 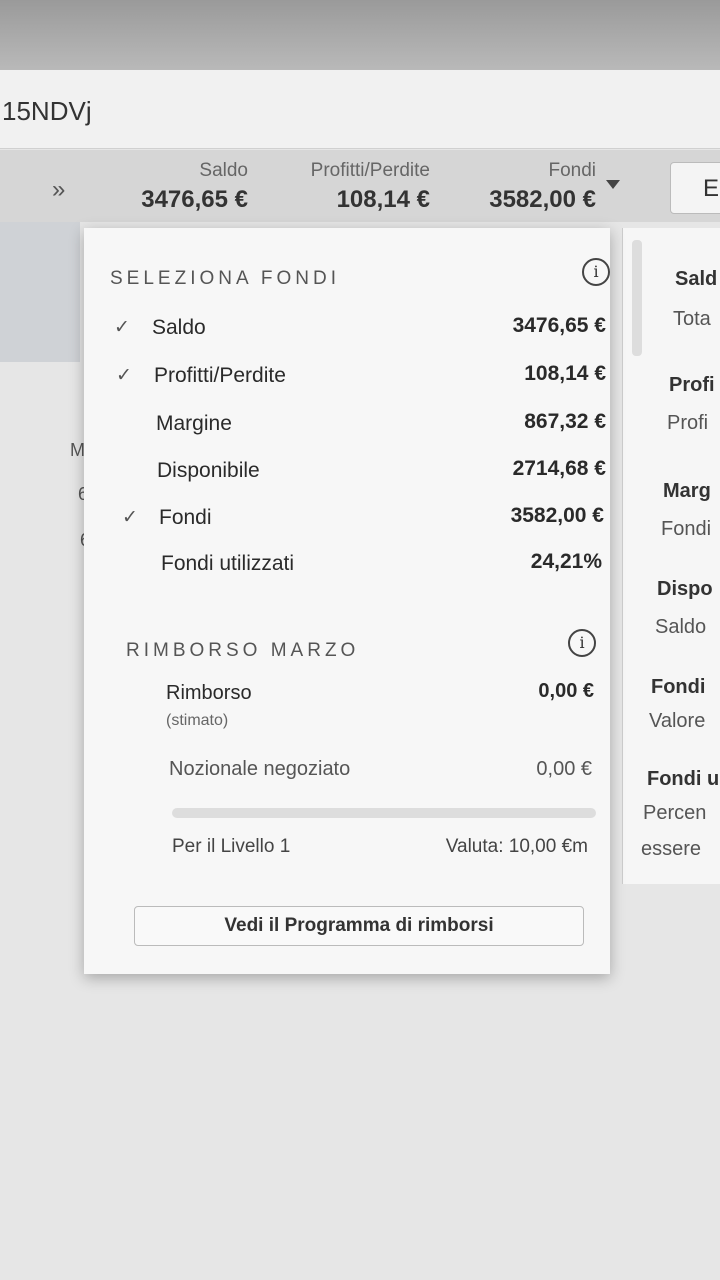 I want to click on header-saldo-label: Saldo, so click(x=223, y=170).